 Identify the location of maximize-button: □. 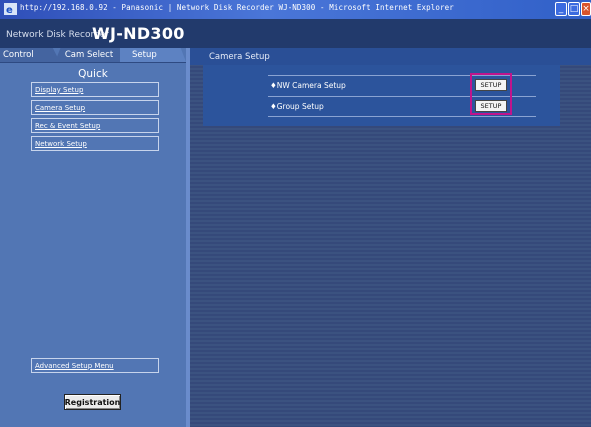
(574, 9).